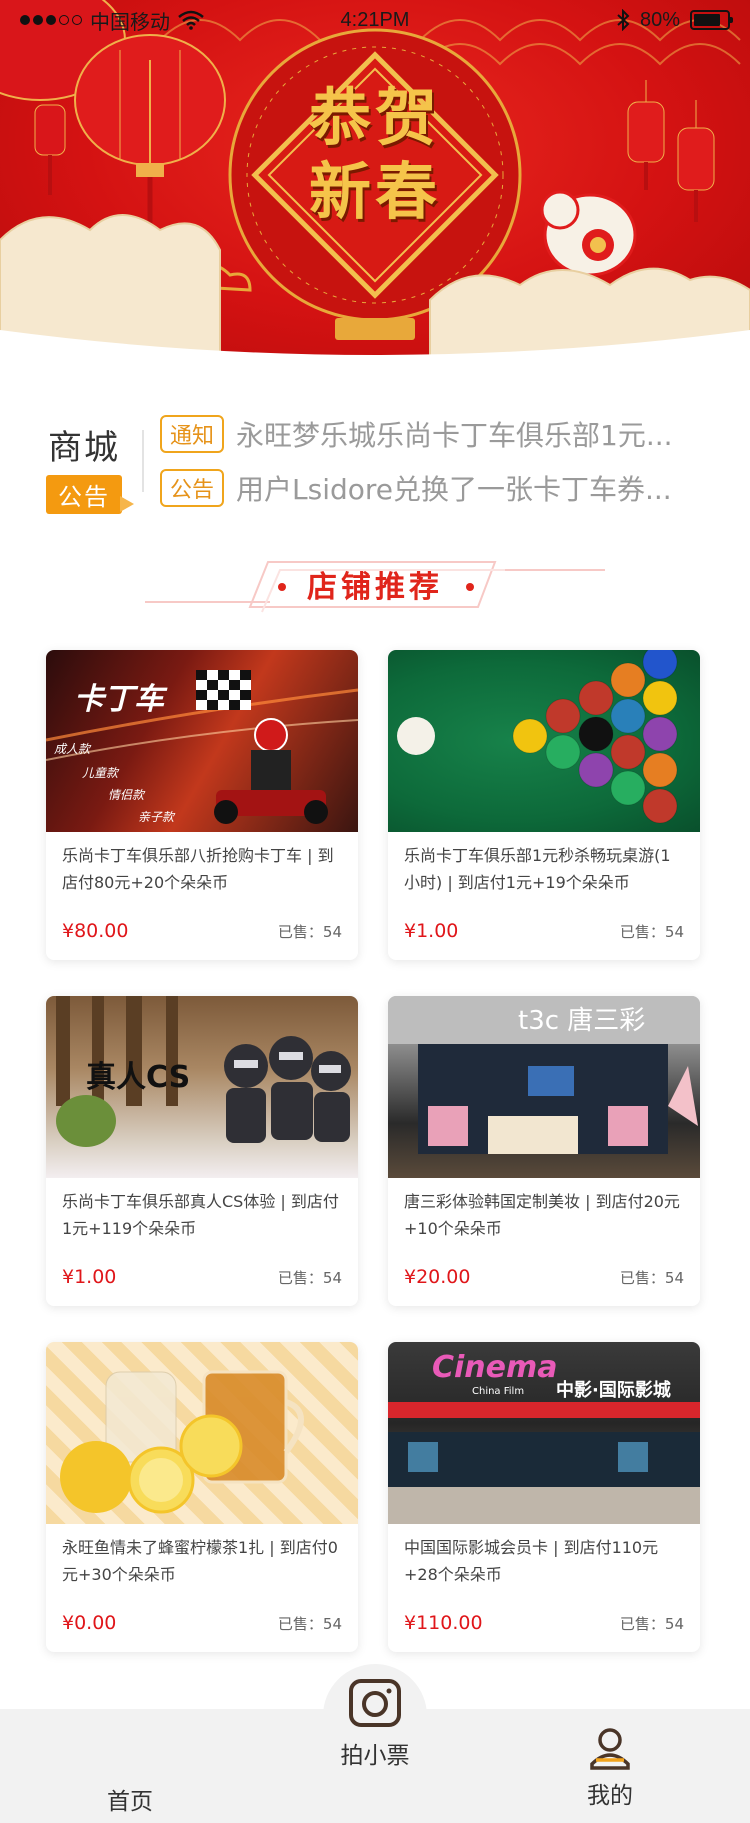  Describe the element at coordinates (375, 1756) in the screenshot. I see `tab-label: 拍小票` at that location.